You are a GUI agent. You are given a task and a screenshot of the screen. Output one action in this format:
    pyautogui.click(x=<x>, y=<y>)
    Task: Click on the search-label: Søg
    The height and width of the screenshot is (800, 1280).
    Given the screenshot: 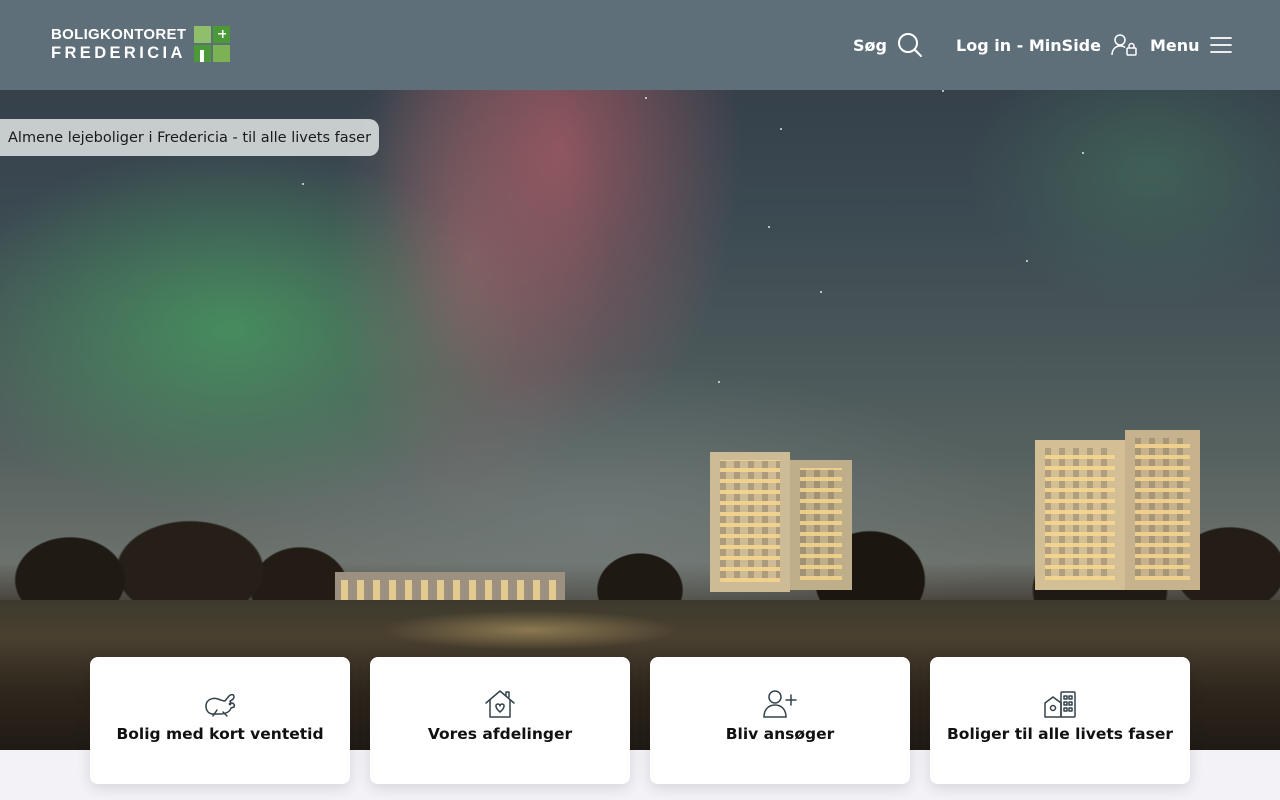 What is the action you would take?
    pyautogui.click(x=870, y=45)
    